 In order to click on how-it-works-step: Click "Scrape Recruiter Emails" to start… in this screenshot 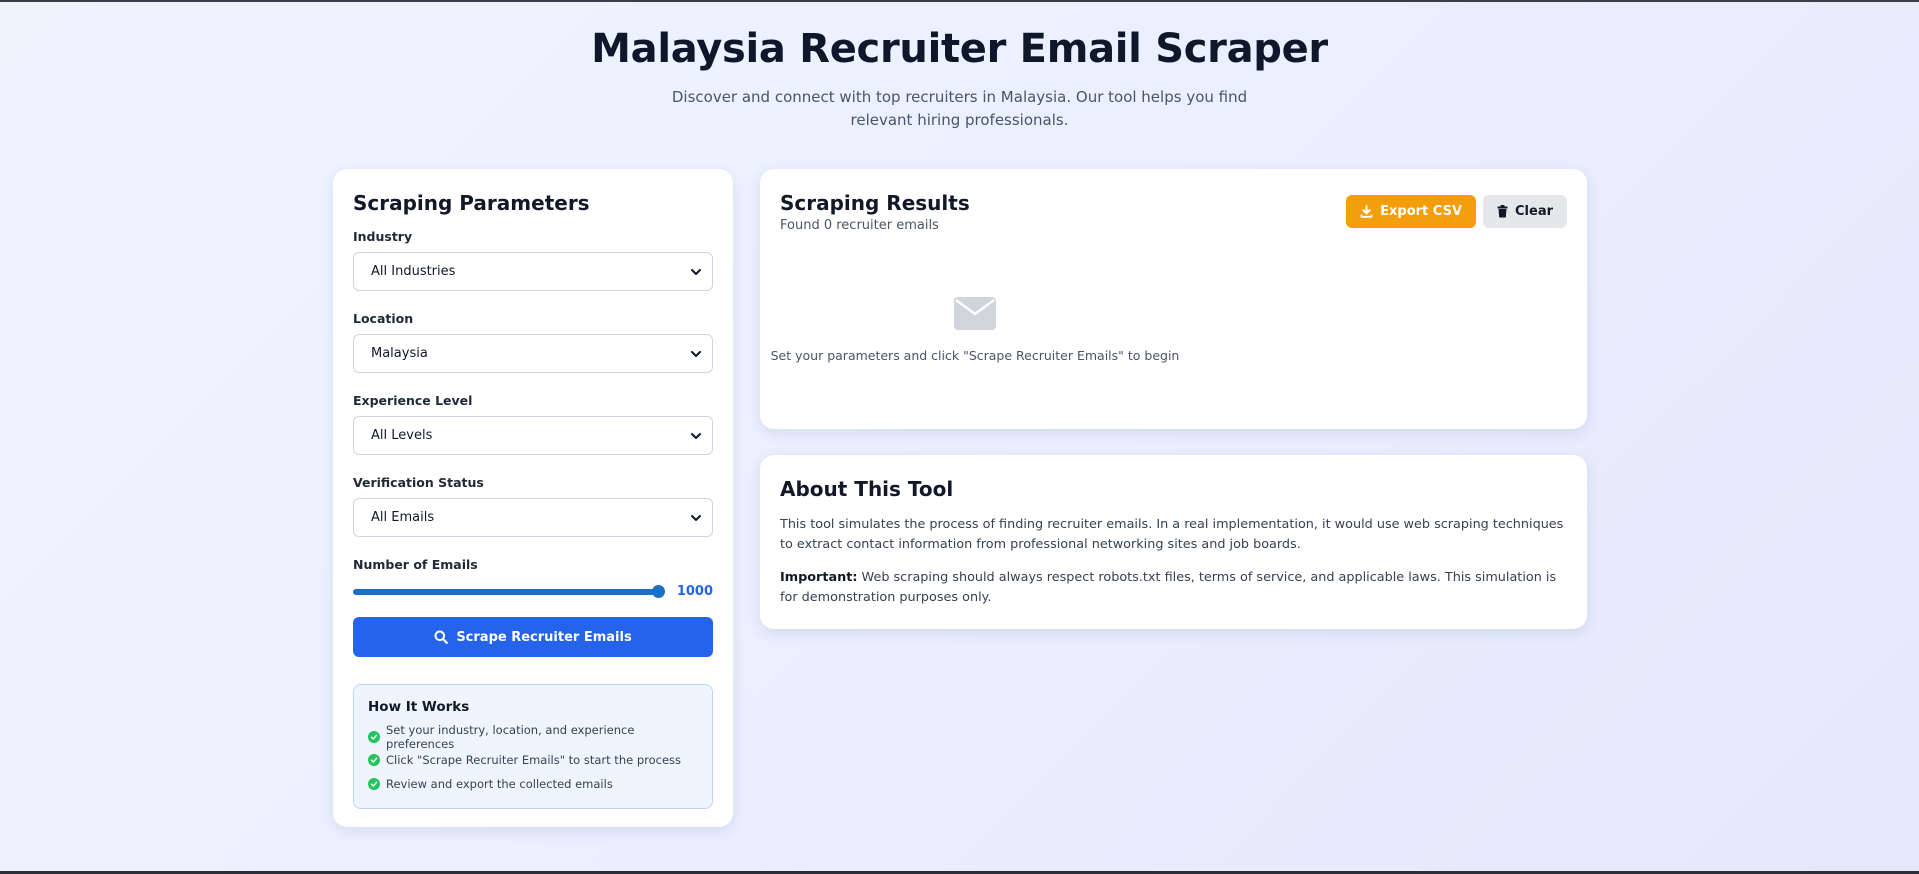, I will do `click(533, 761)`.